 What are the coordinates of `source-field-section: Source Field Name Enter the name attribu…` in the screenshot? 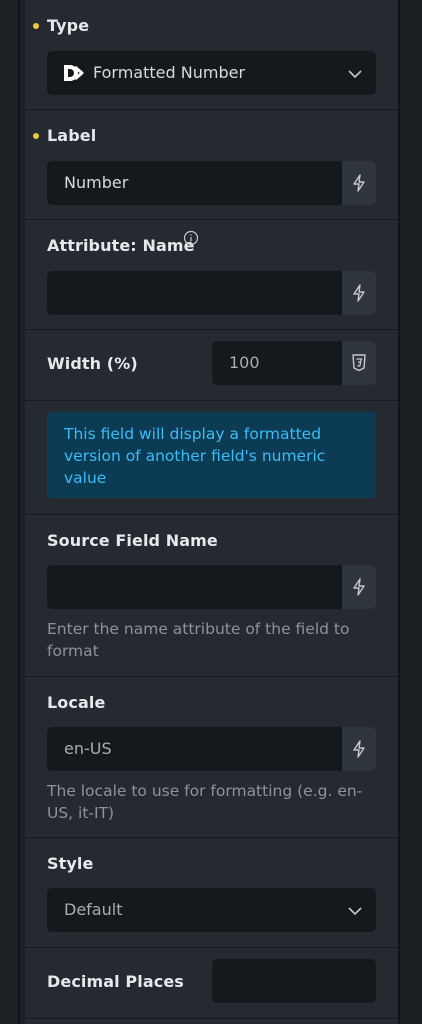 It's located at (211, 596).